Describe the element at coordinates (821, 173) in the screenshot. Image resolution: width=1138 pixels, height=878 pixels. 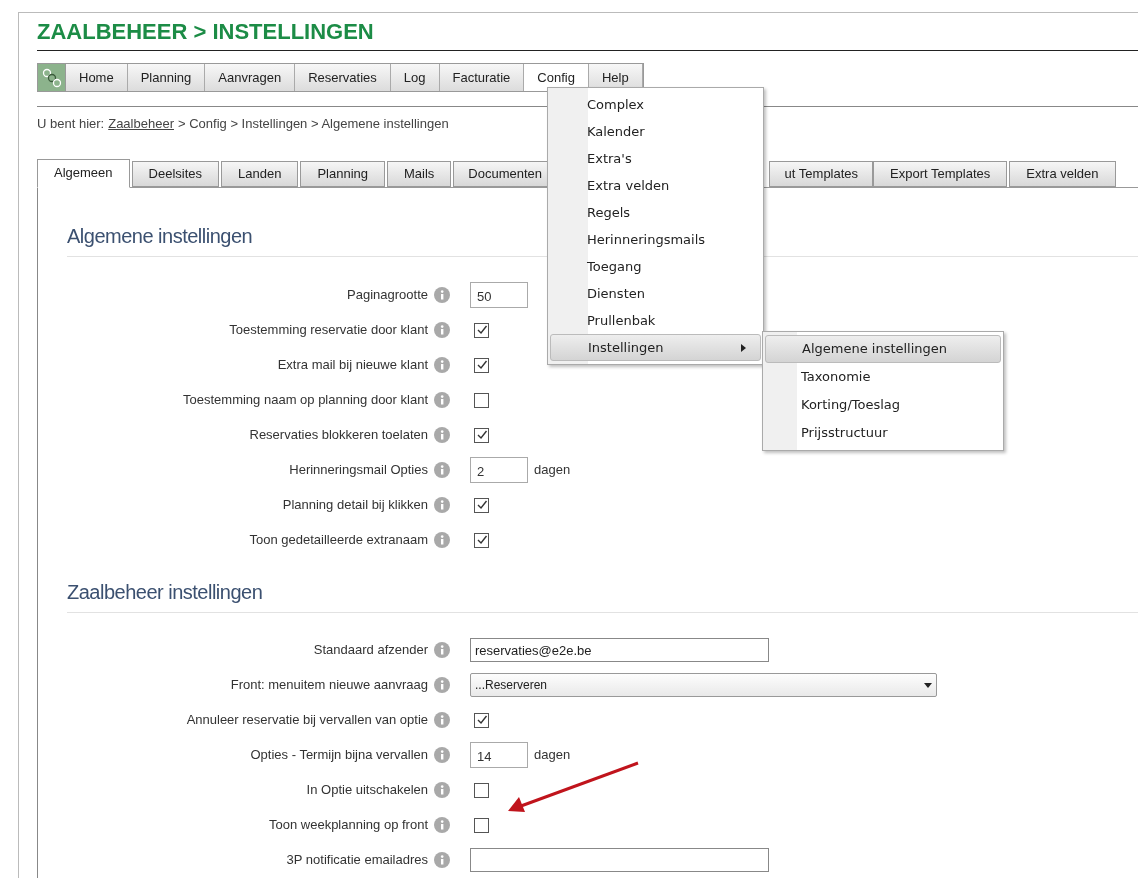
I see `tab: ut Templates` at that location.